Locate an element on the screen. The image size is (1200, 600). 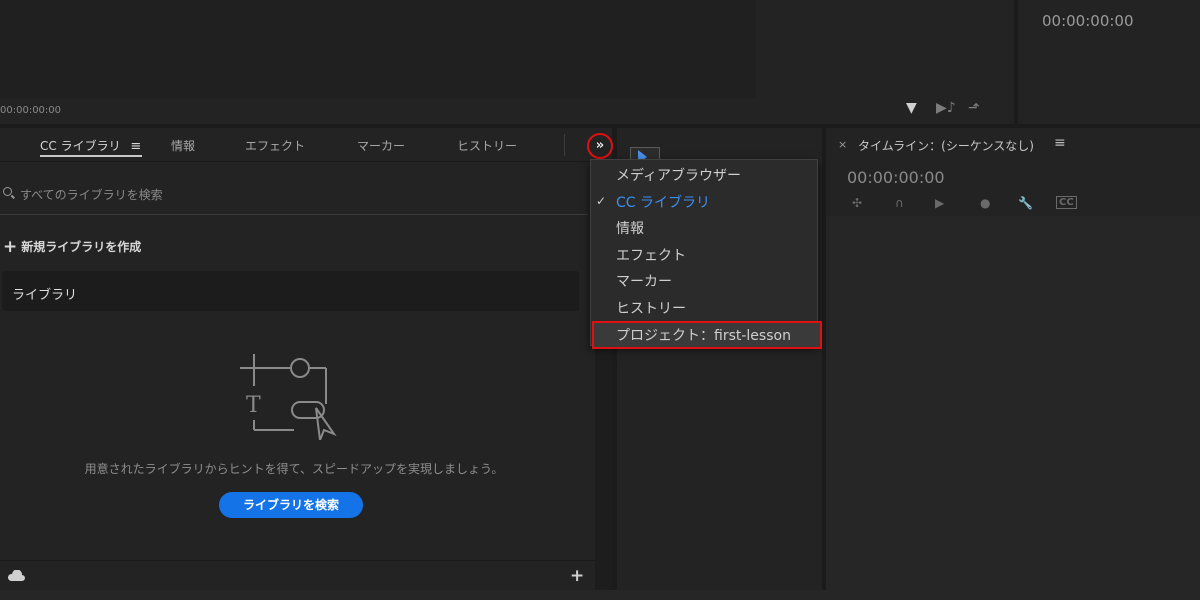
create-new-library-label: 新規ライブラリを作成 is located at coordinates (81, 247).